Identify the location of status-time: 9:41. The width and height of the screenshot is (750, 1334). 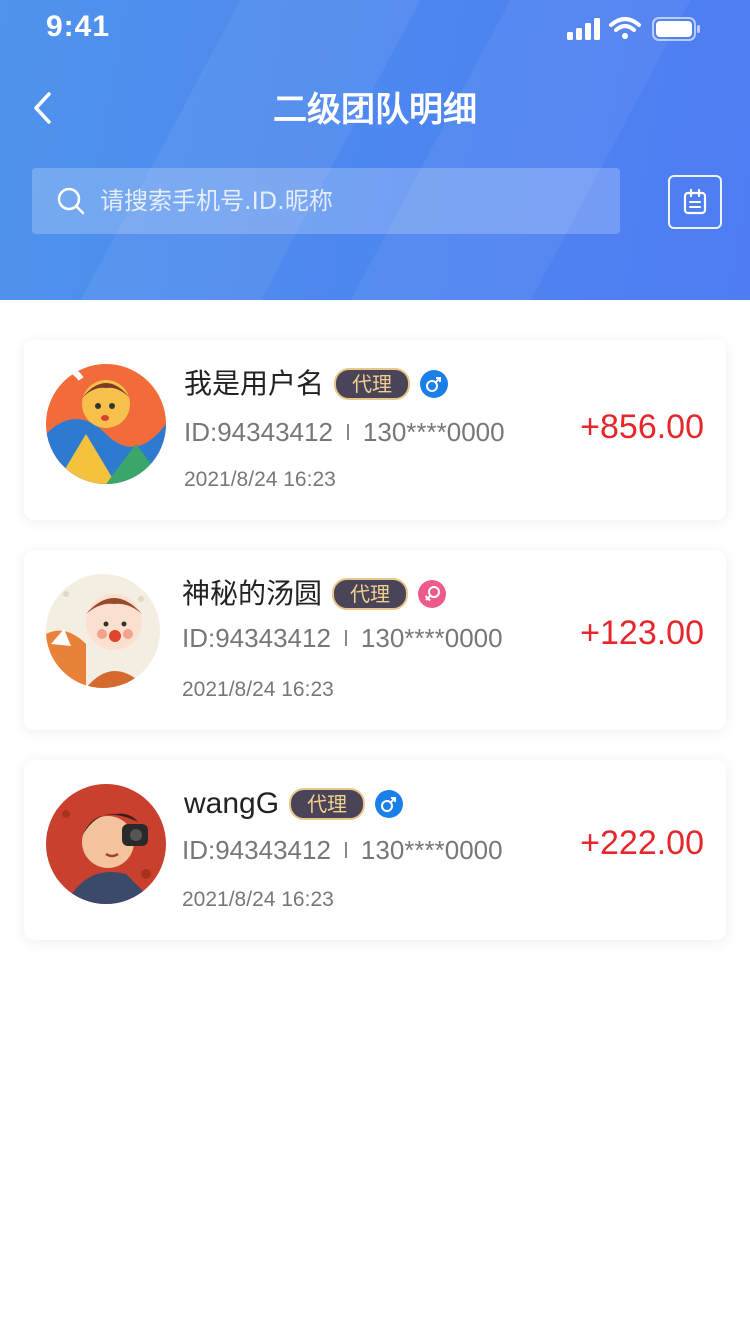
(78, 26).